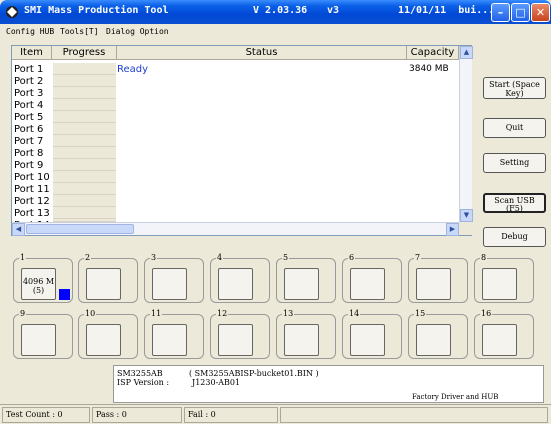 The height and width of the screenshot is (424, 551). What do you see at coordinates (262, 53) in the screenshot?
I see `header-status: Status` at bounding box center [262, 53].